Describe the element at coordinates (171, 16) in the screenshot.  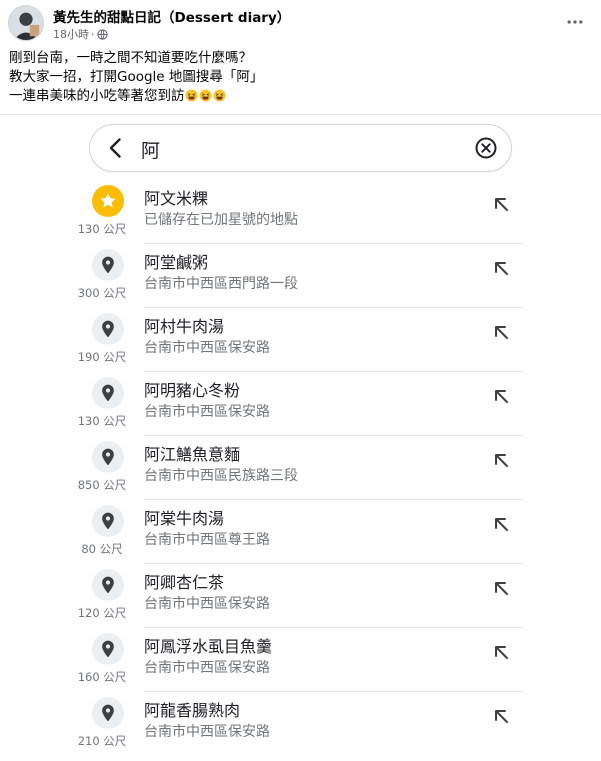
I see `author-name: 黃先生的甜點日記（Dessert diary）` at that location.